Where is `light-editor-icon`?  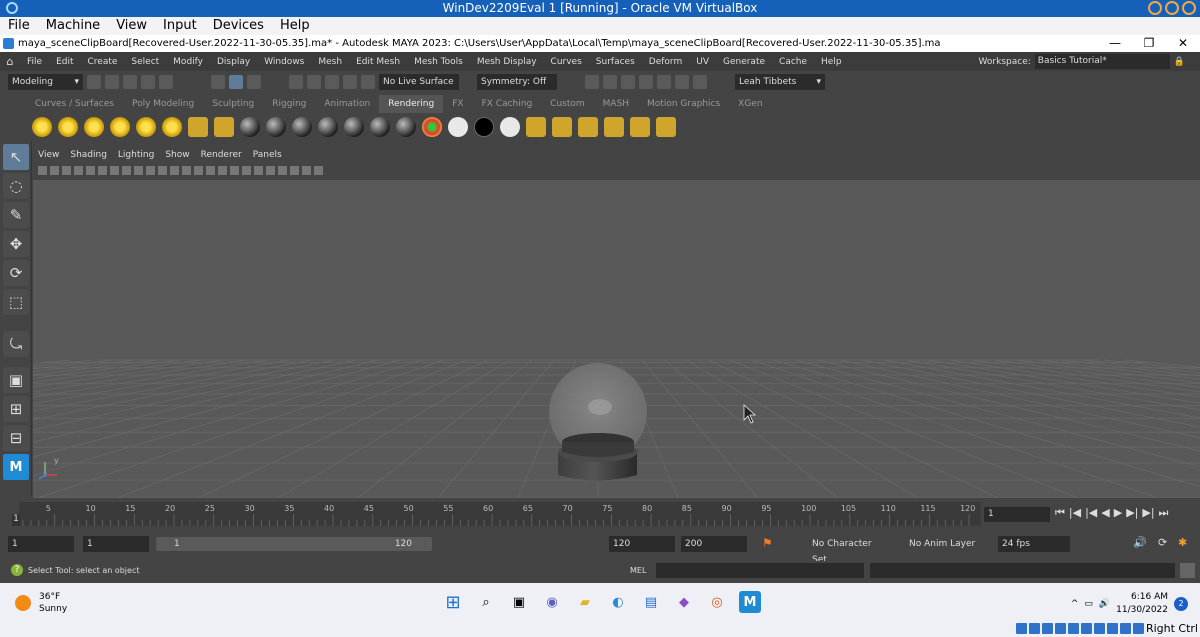 light-editor-icon is located at coordinates (682, 82).